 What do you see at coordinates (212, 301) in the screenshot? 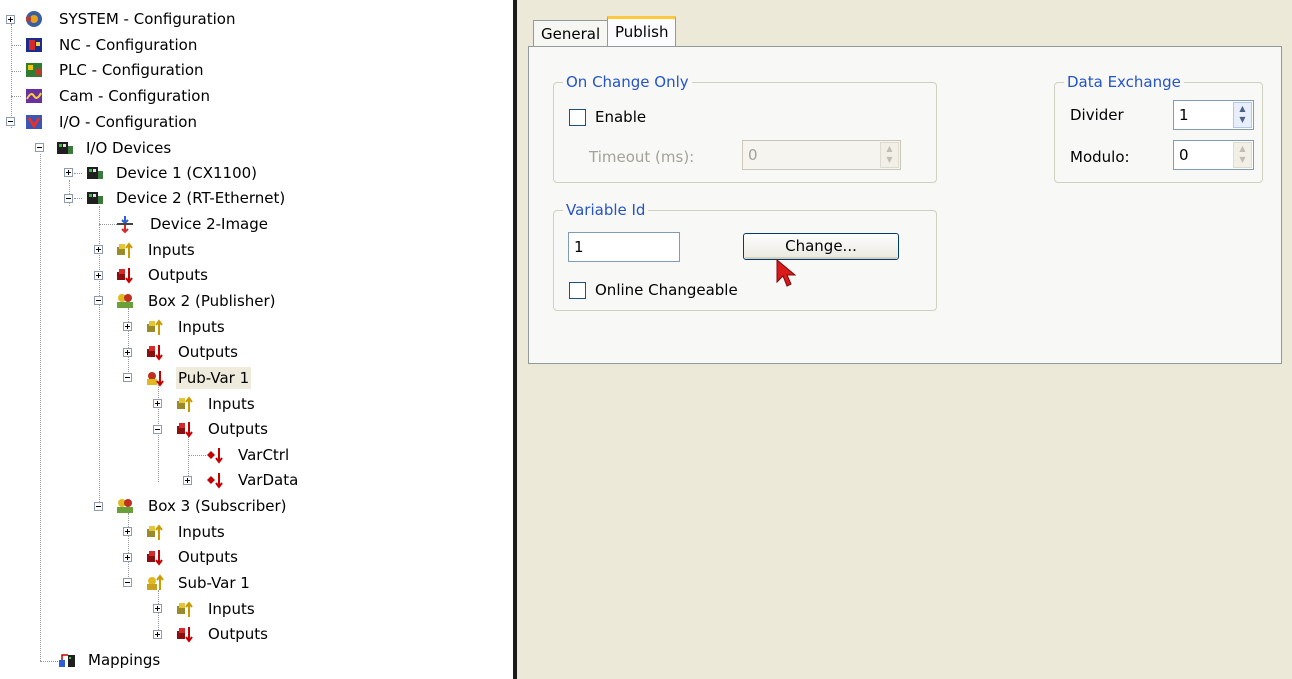
I see `tree-item-label: Box 2 (Publisher)` at bounding box center [212, 301].